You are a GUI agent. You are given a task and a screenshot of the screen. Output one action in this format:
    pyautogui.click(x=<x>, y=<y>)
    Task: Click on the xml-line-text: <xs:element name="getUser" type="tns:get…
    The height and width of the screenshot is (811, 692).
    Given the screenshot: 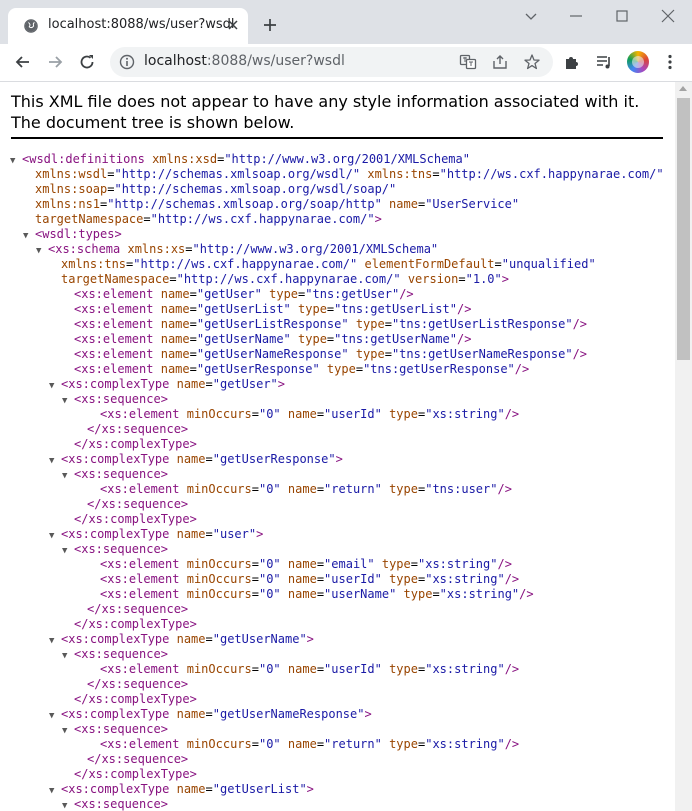 What is the action you would take?
    pyautogui.click(x=244, y=294)
    